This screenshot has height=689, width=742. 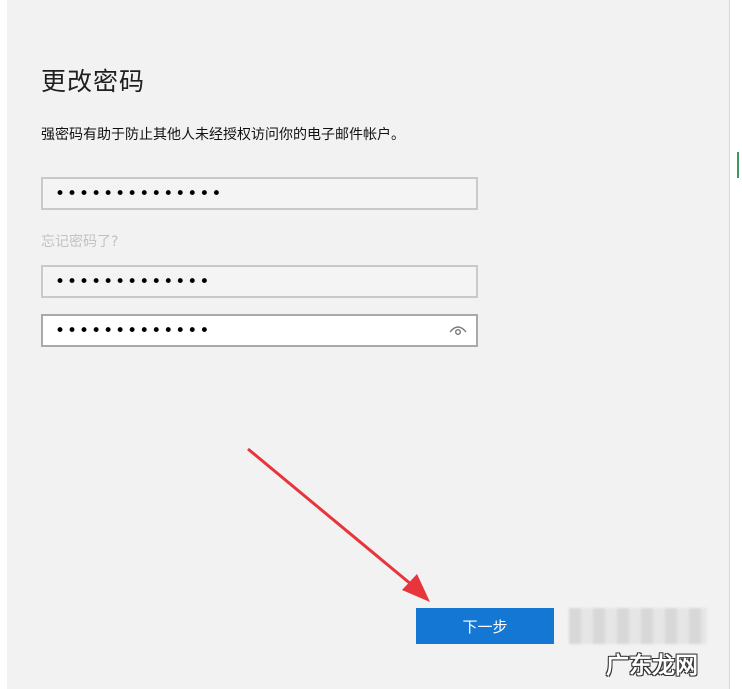 What do you see at coordinates (458, 330) in the screenshot?
I see `eye-icon` at bounding box center [458, 330].